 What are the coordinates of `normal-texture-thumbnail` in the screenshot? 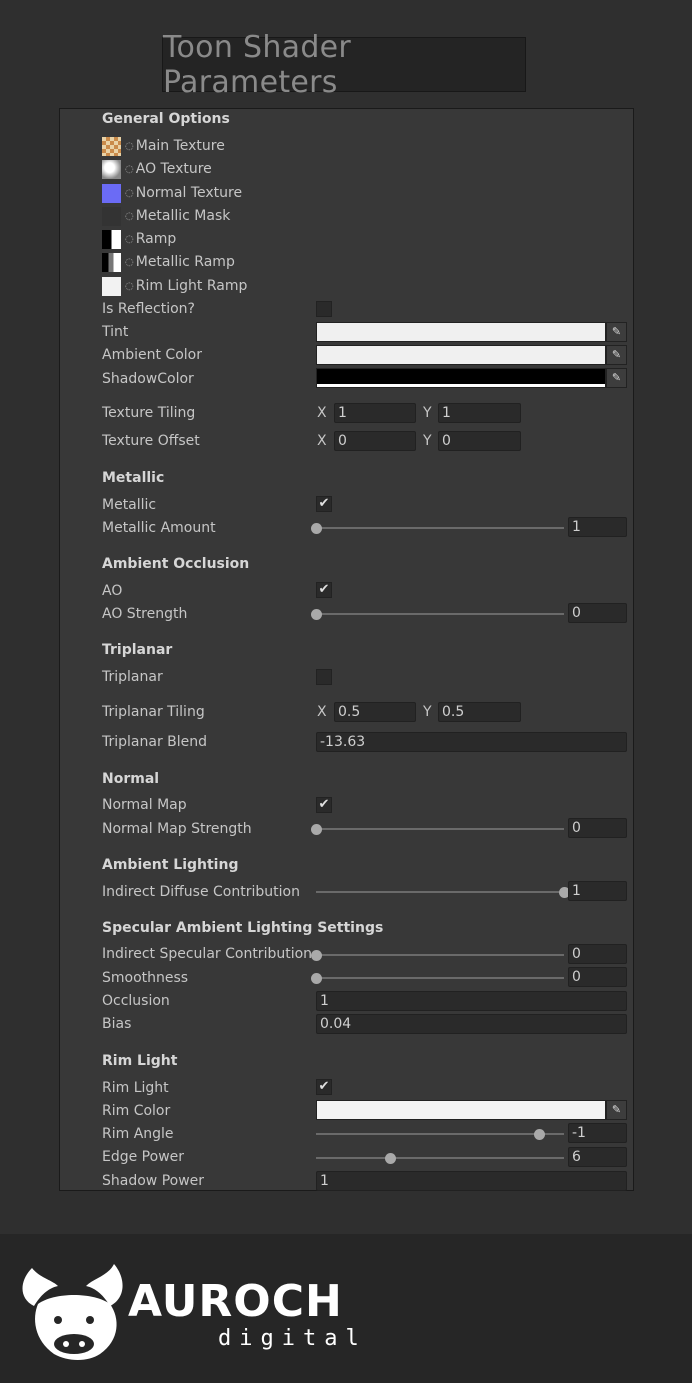 It's located at (111, 193).